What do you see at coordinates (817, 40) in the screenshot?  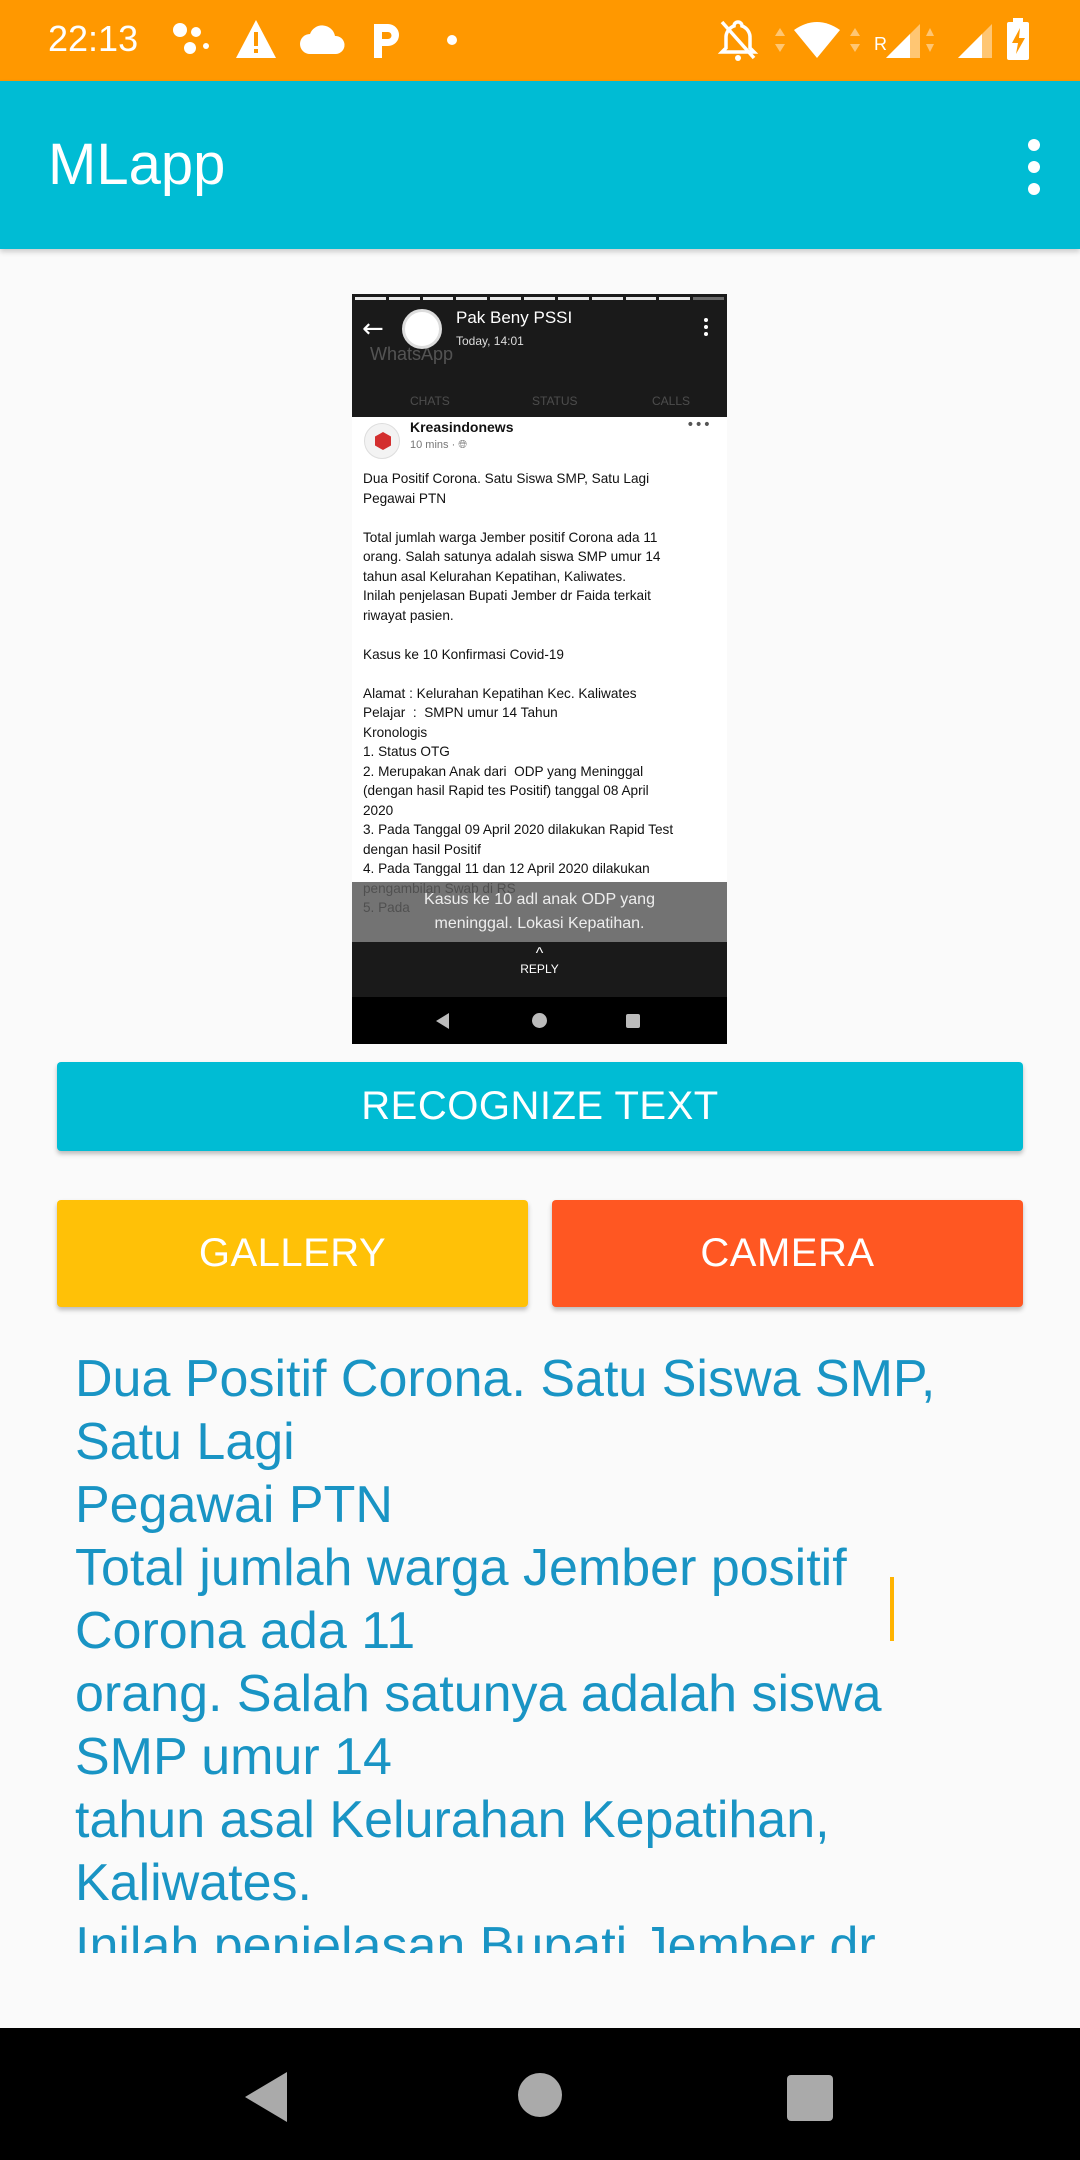 I see `wifi-icon` at bounding box center [817, 40].